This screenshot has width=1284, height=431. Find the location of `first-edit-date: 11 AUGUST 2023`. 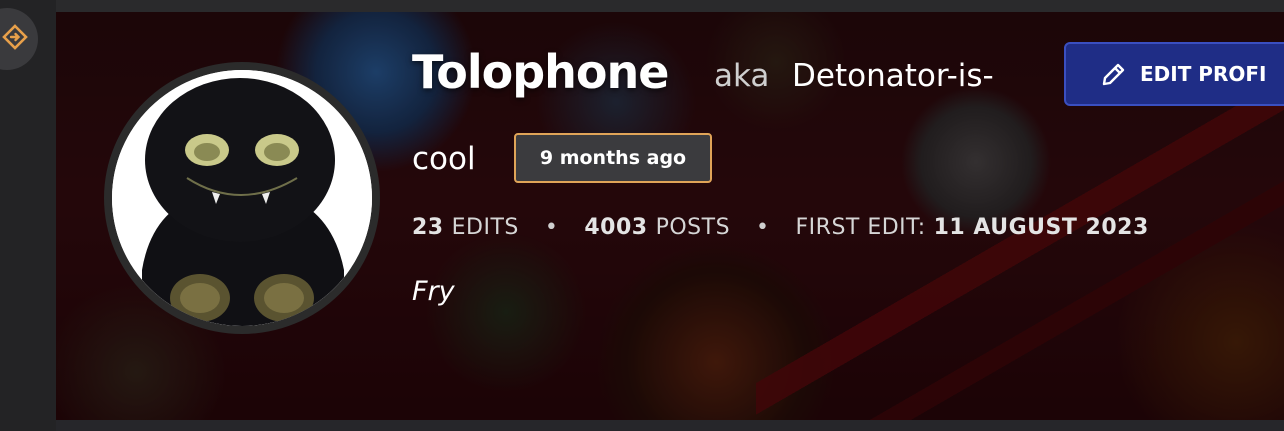

first-edit-date: 11 AUGUST 2023 is located at coordinates (1041, 227).